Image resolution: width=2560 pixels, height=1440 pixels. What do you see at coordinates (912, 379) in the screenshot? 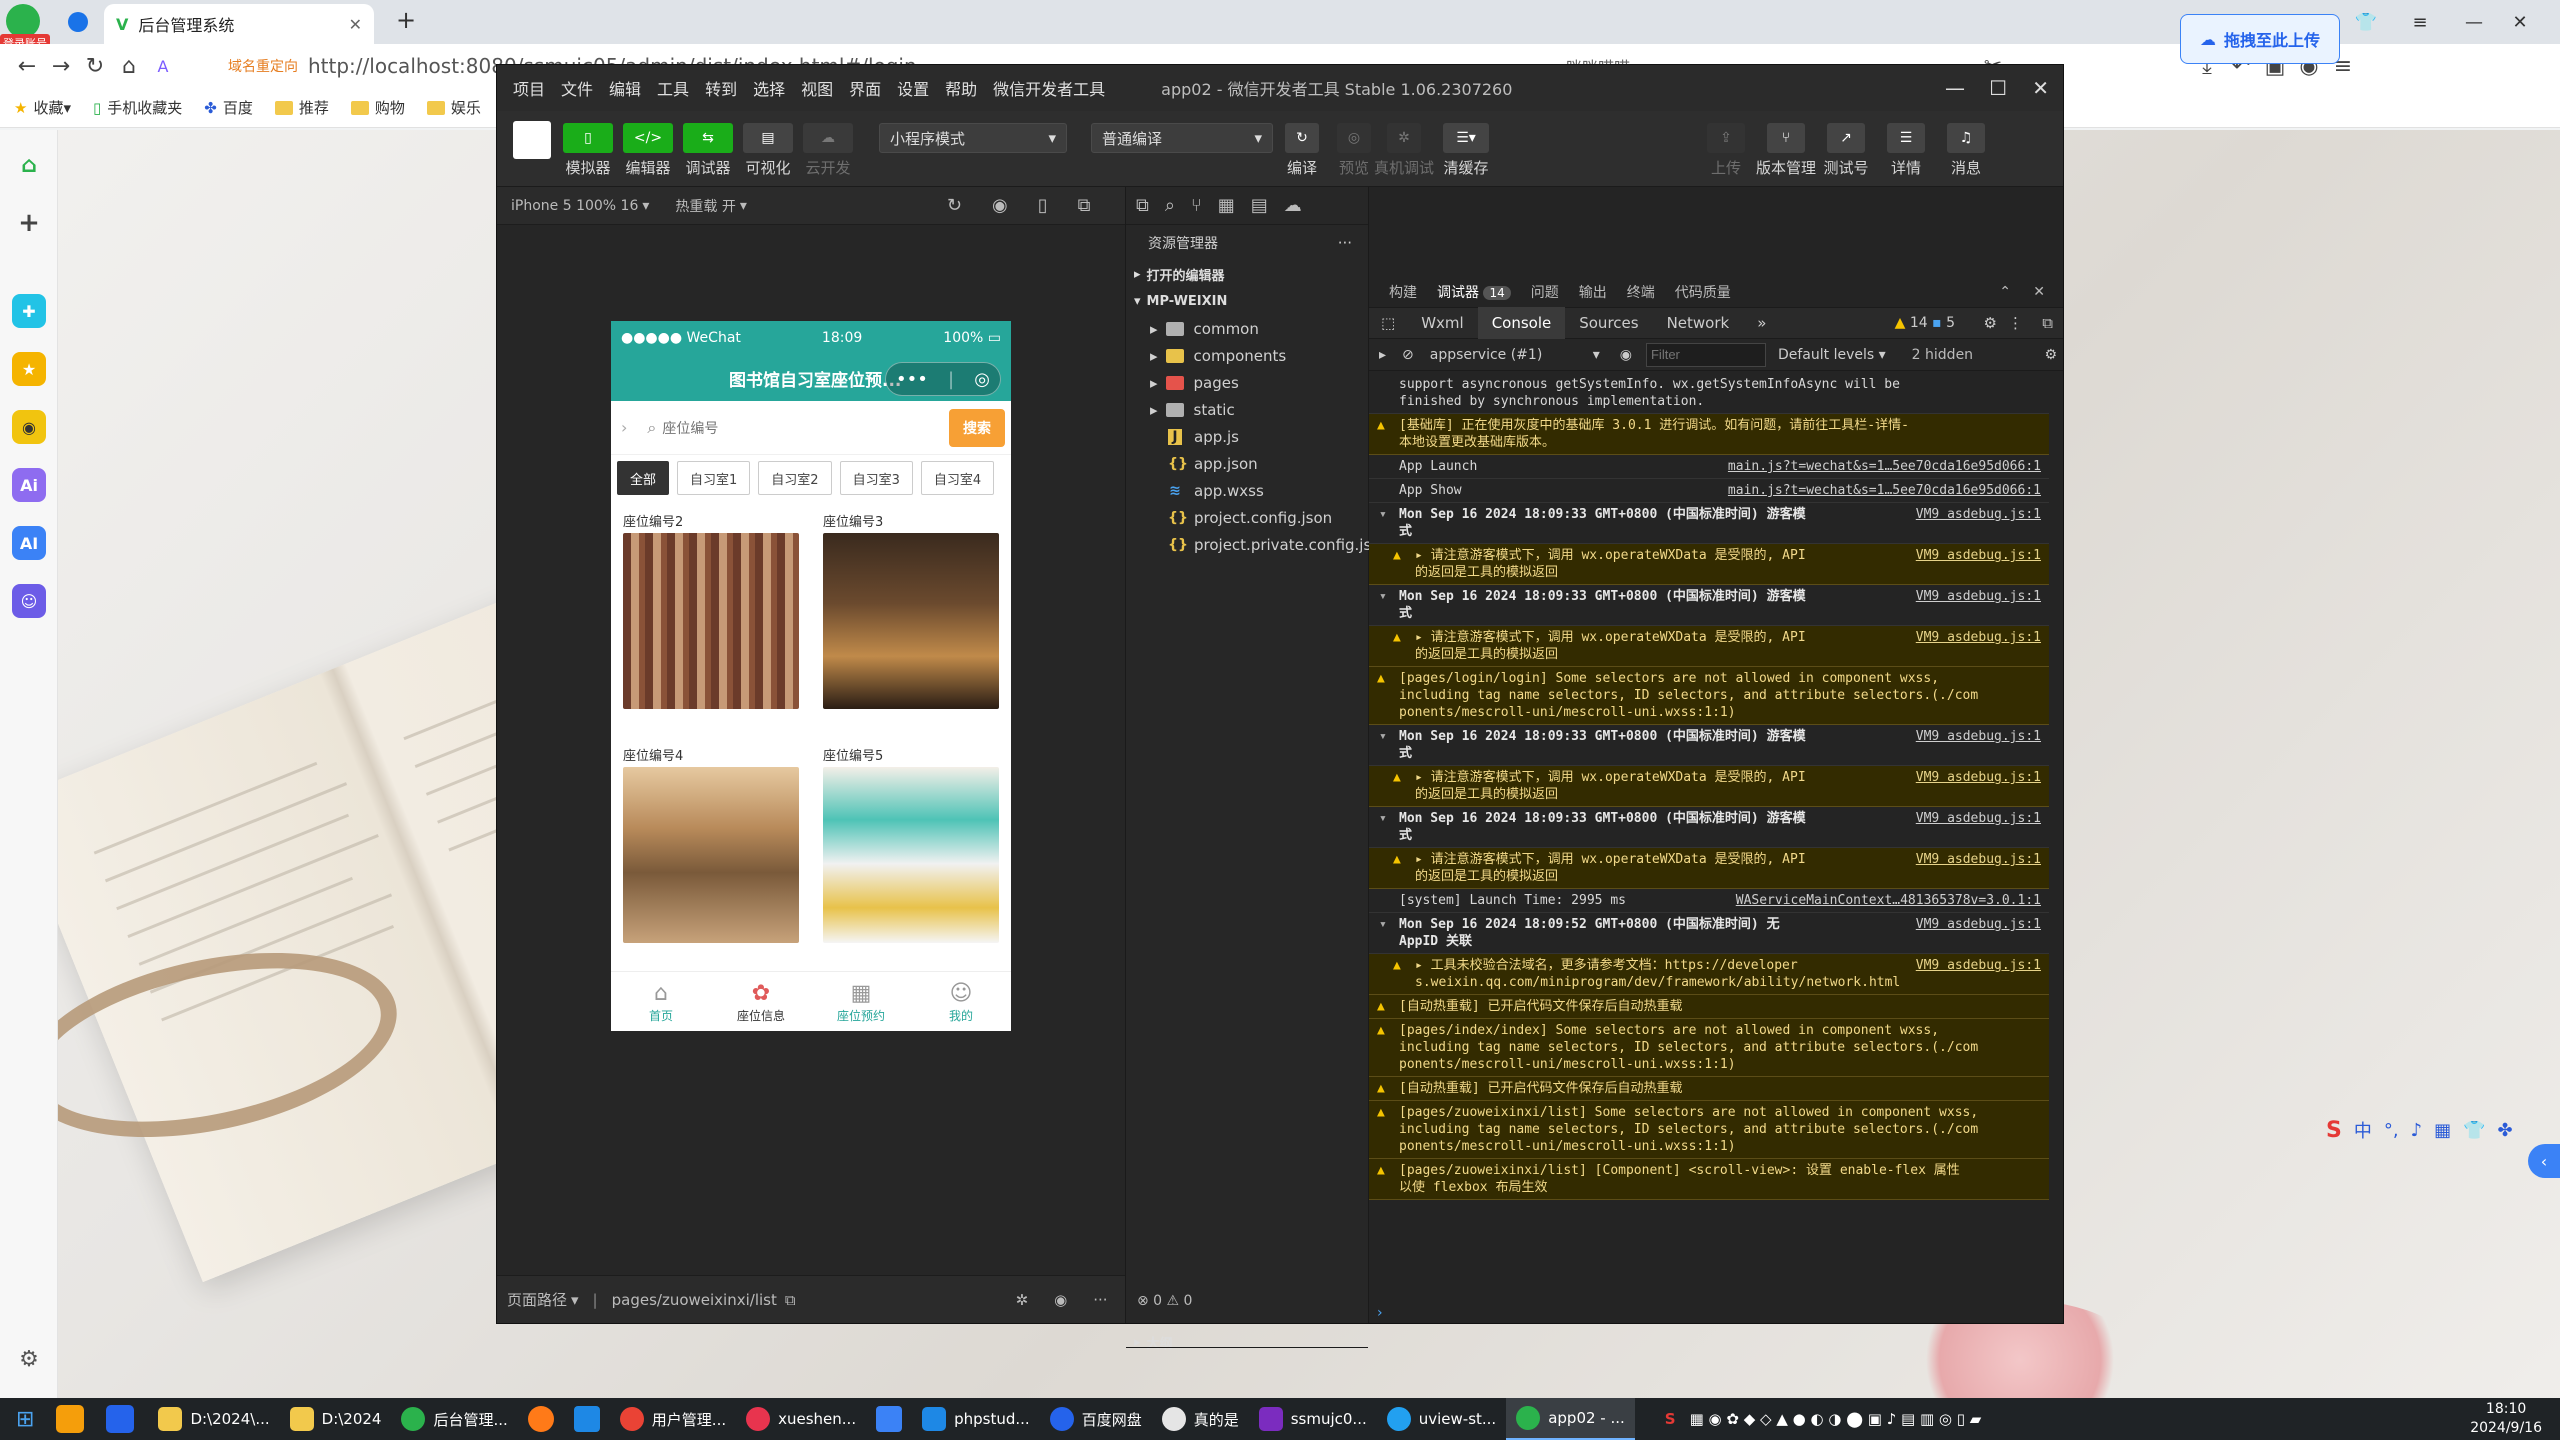
I see `more-icon: •••` at bounding box center [912, 379].